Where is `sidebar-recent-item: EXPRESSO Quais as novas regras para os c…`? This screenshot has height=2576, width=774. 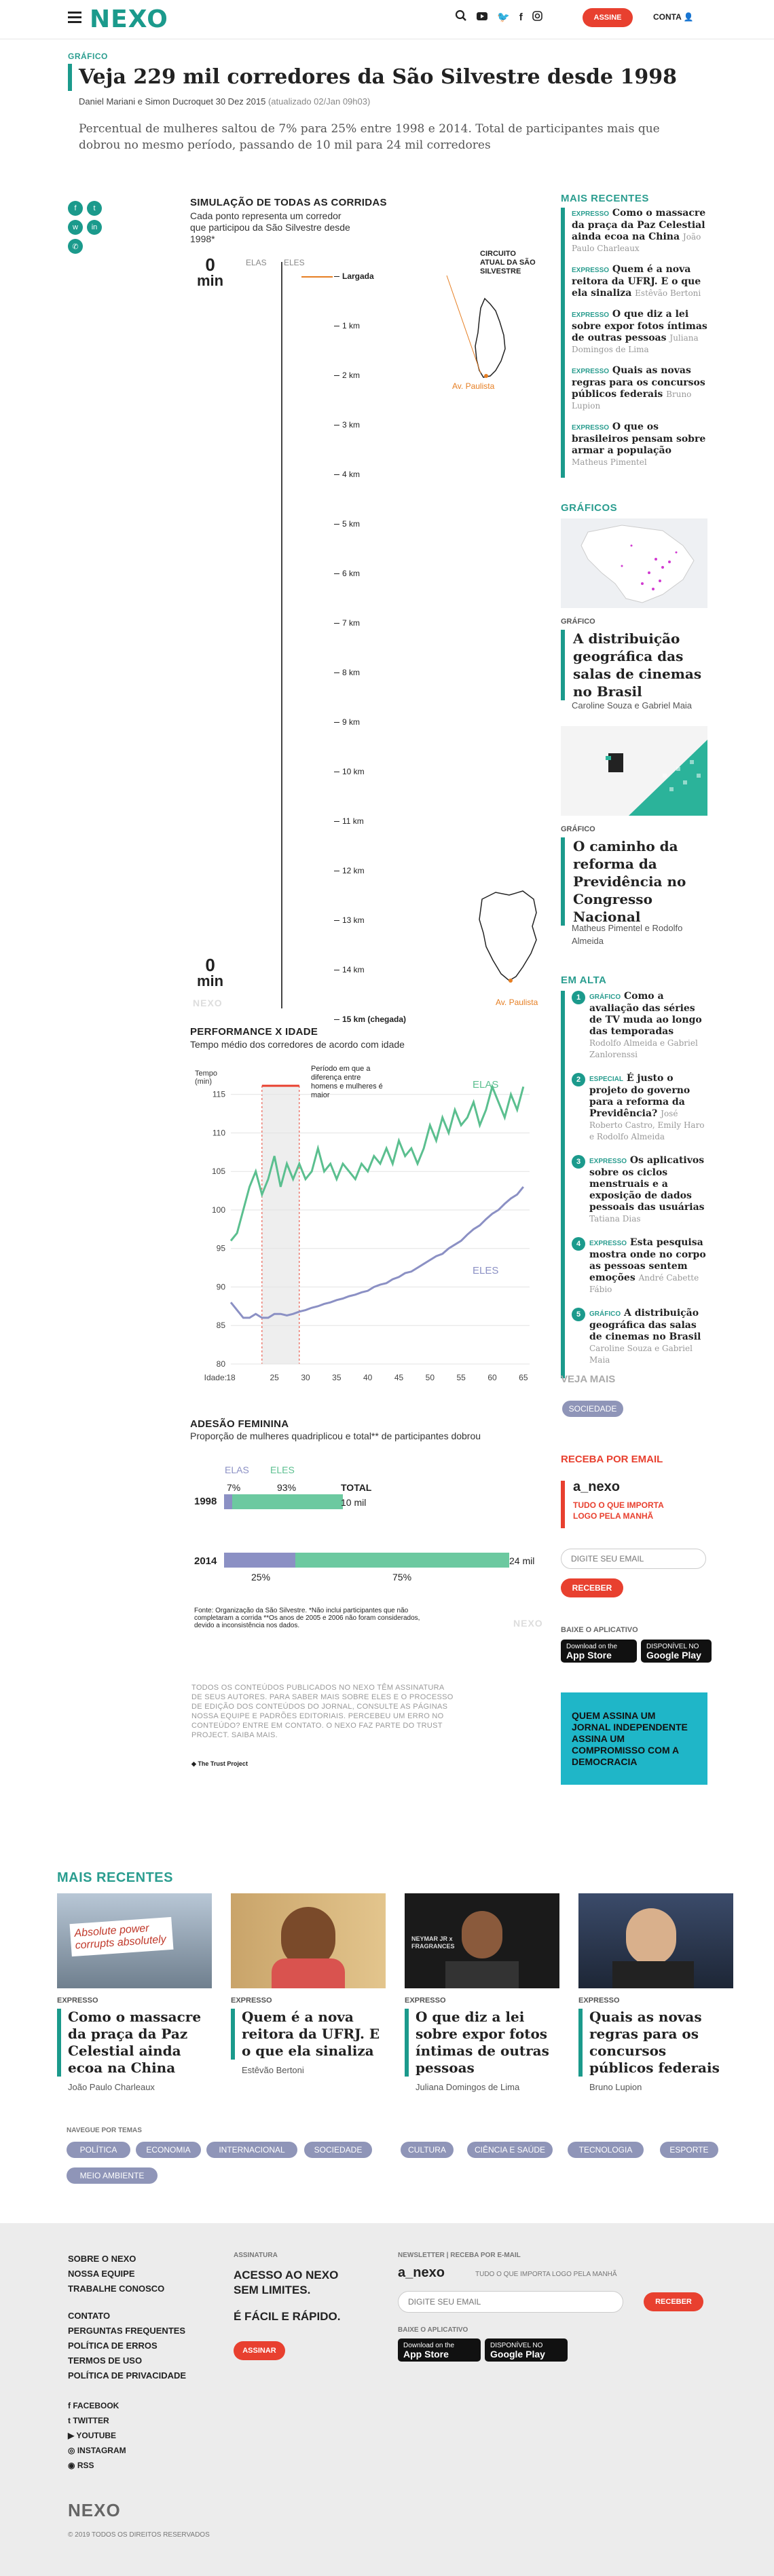
sidebar-recent-item: EXPRESSO Quais as novas regras para os c… is located at coordinates (639, 388).